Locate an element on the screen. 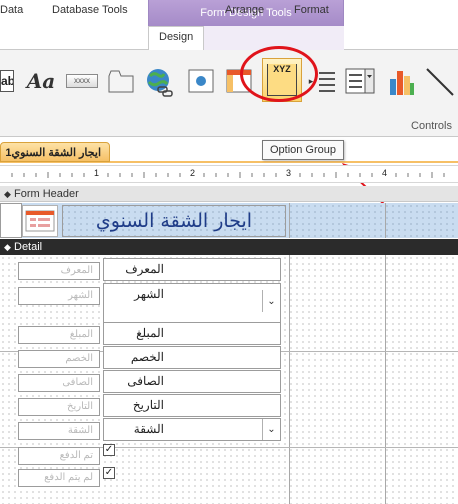 The height and width of the screenshot is (504, 458). tab-control is located at coordinates (121, 81).